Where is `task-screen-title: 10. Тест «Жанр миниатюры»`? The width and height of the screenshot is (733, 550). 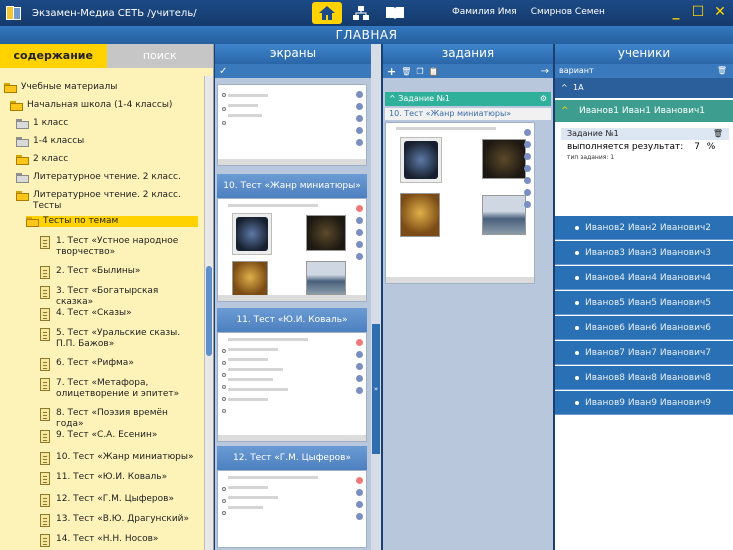 task-screen-title: 10. Тест «Жанр миниатюры» is located at coordinates (468, 114).